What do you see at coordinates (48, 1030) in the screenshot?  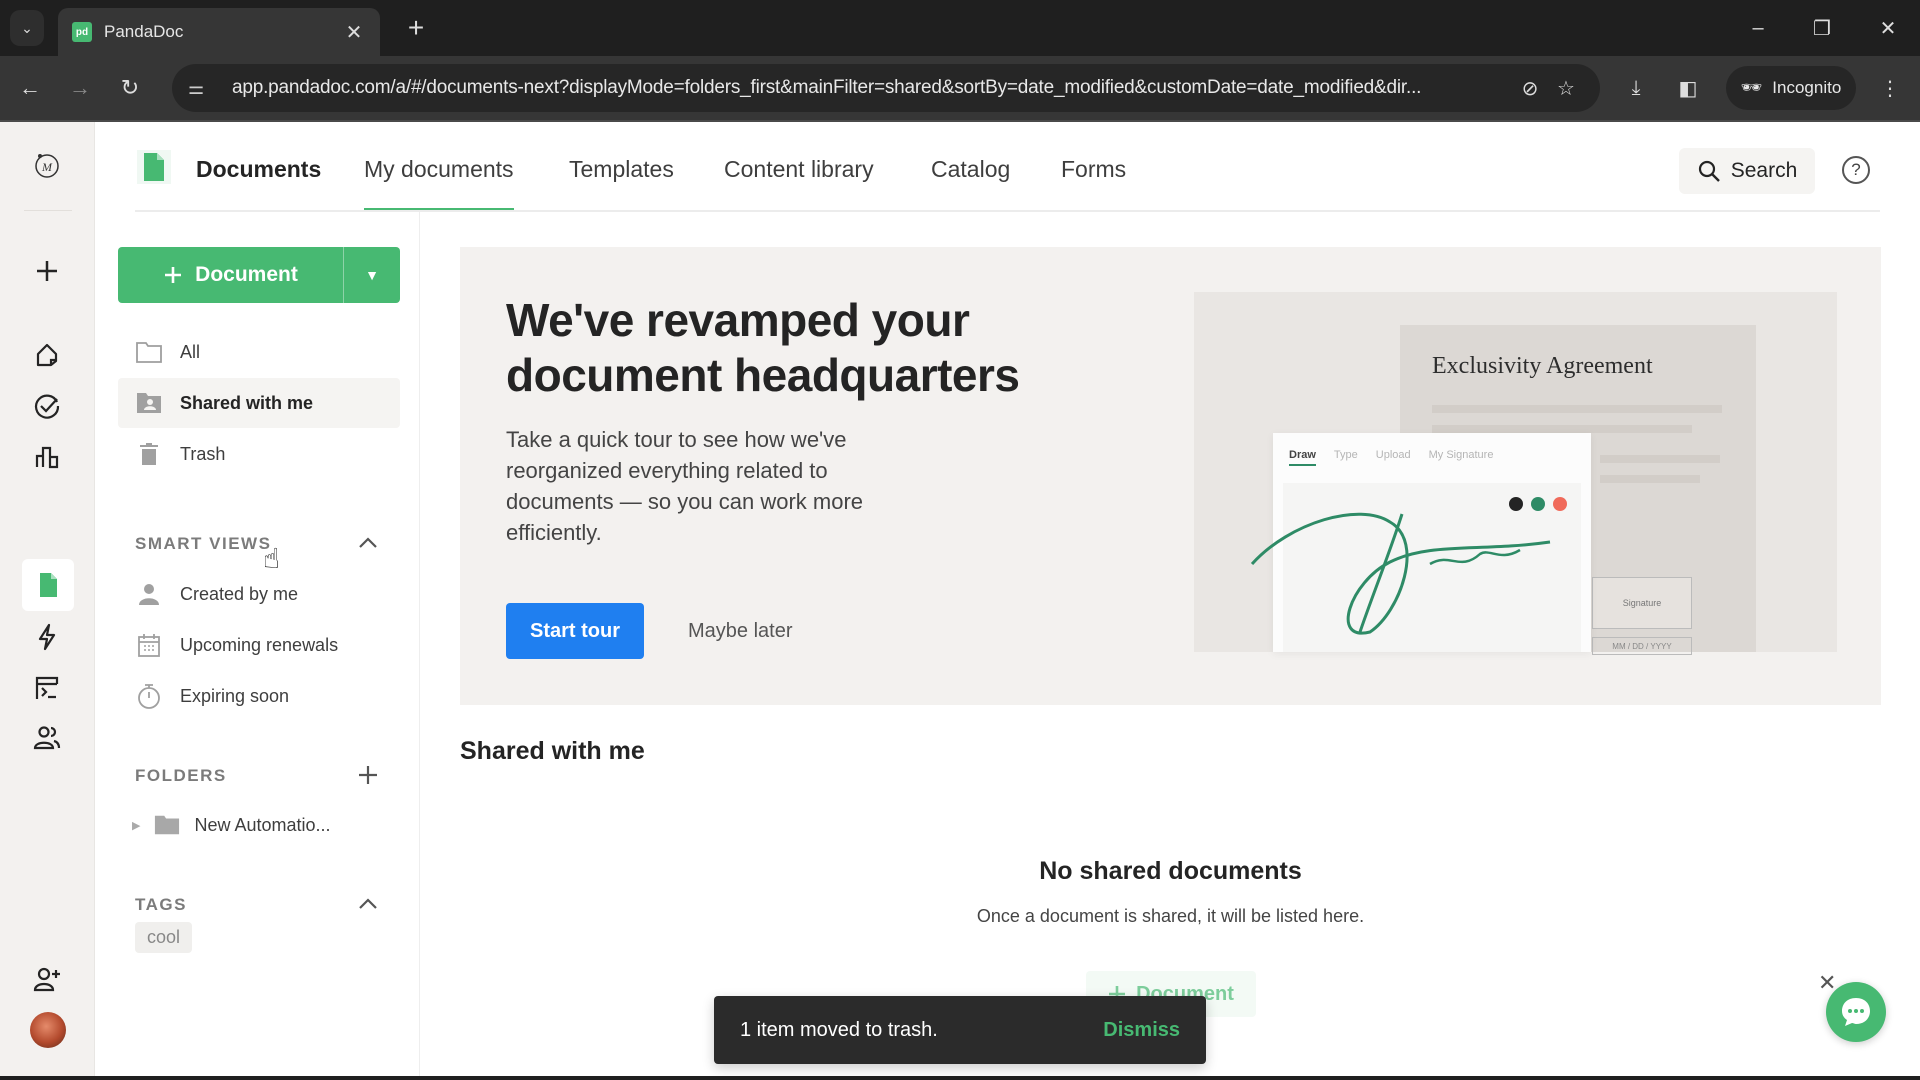 I see `user-avatar` at bounding box center [48, 1030].